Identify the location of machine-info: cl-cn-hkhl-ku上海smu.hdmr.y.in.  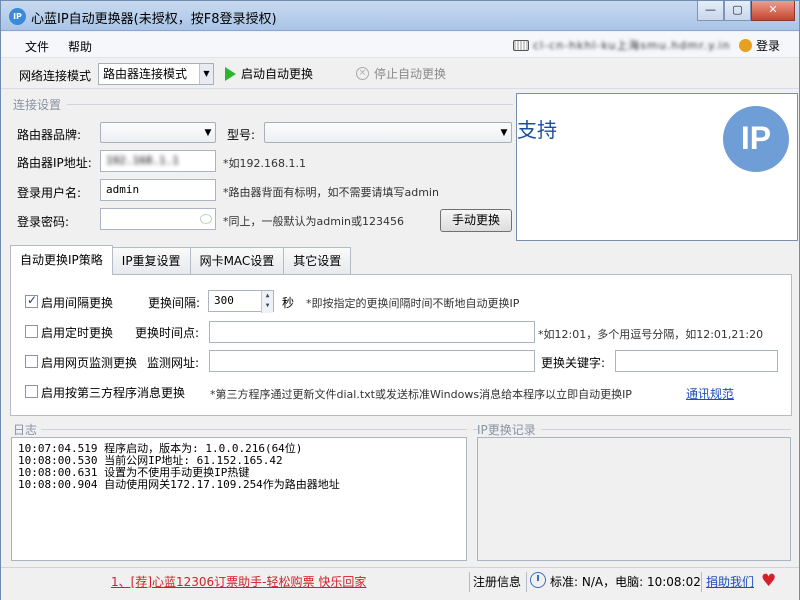
(621, 45).